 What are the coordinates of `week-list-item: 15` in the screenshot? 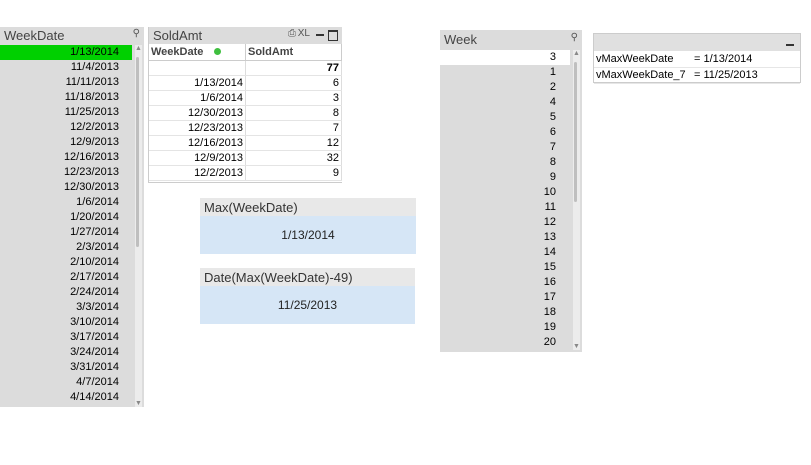 It's located at (505, 267).